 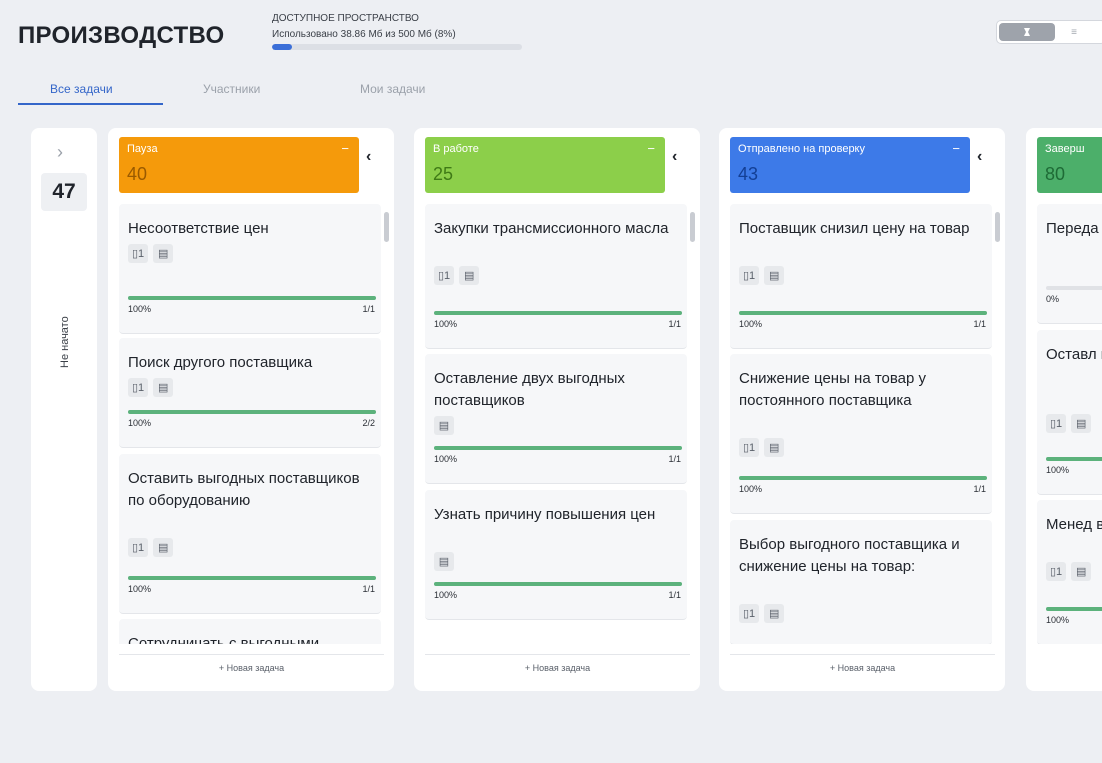 I want to click on task-card: Несоответствие цен ▯1 ▤ 100% 1/1, so click(x=250, y=269).